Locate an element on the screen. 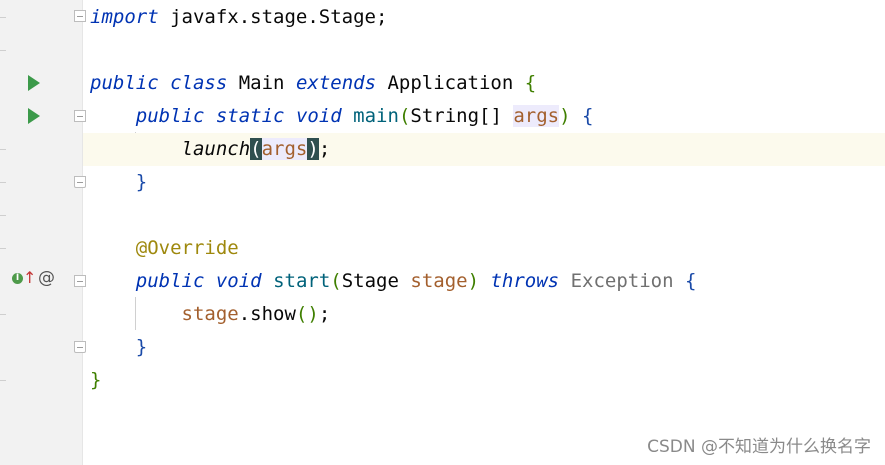 The image size is (885, 465). method-call: .show is located at coordinates (267, 314).